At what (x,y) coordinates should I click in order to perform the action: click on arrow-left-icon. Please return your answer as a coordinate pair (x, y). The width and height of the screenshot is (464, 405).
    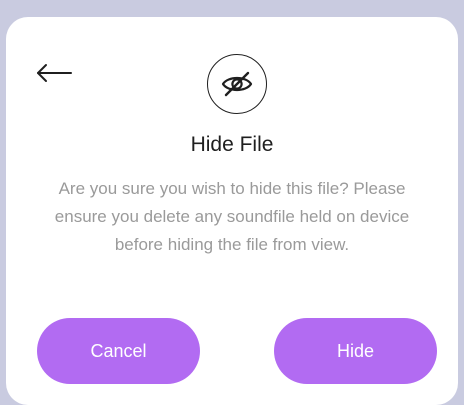
    Looking at the image, I should click on (54, 73).